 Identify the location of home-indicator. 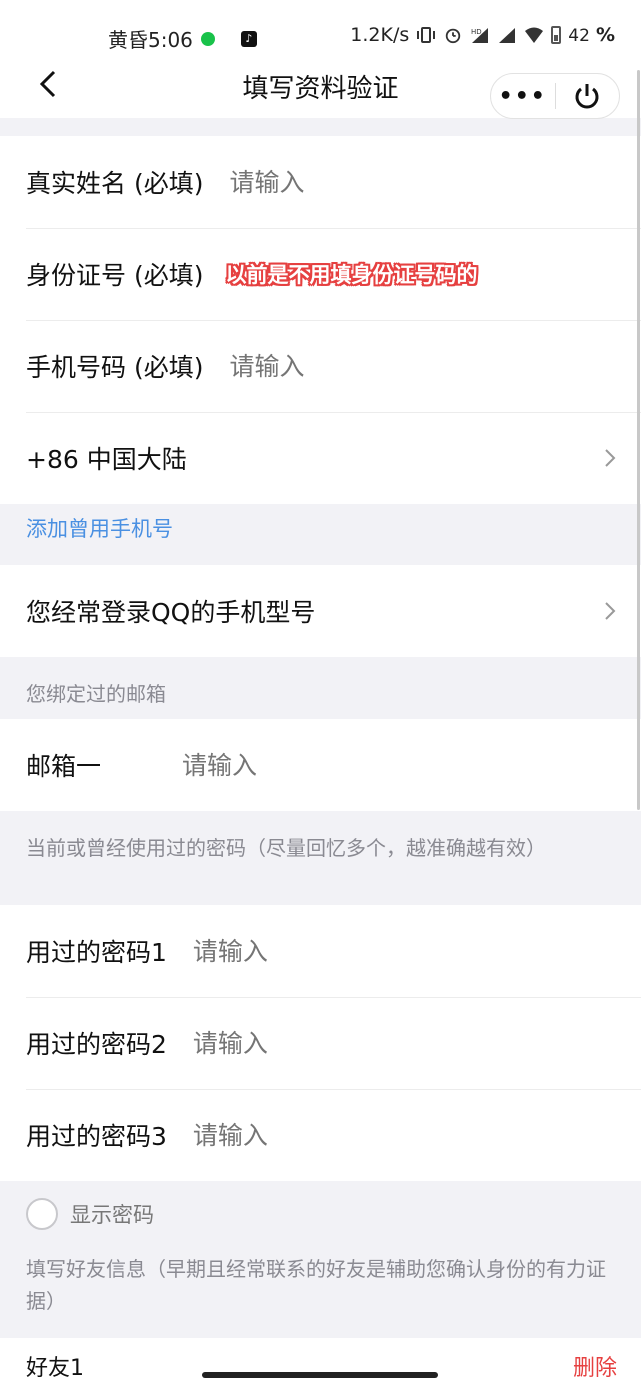
(320, 1375).